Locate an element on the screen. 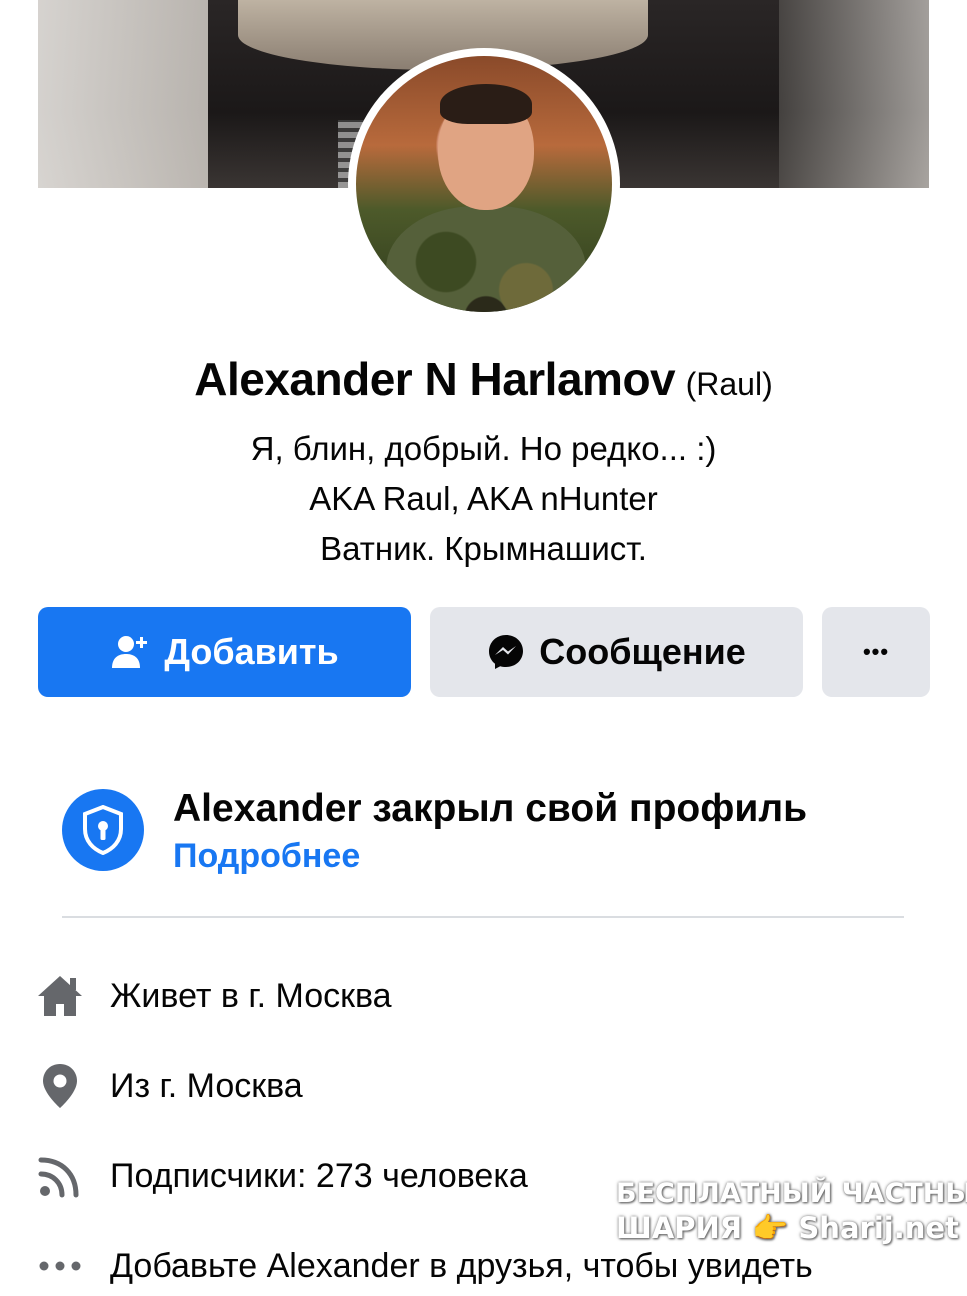 The width and height of the screenshot is (967, 1296). add-friend-label: Добавить is located at coordinates (251, 651).